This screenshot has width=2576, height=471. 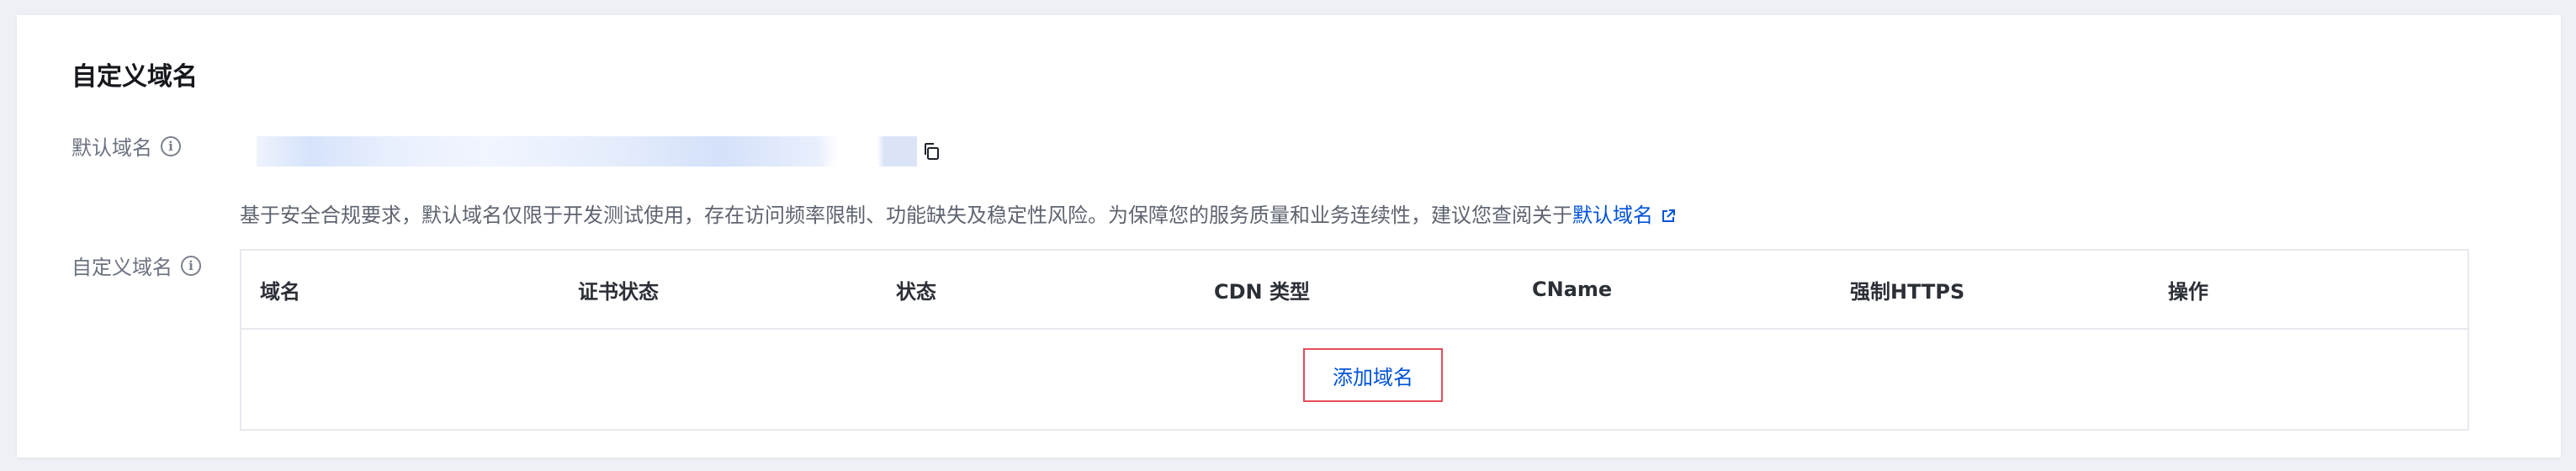 What do you see at coordinates (1612, 215) in the screenshot?
I see `notice-link-text: 默认域名` at bounding box center [1612, 215].